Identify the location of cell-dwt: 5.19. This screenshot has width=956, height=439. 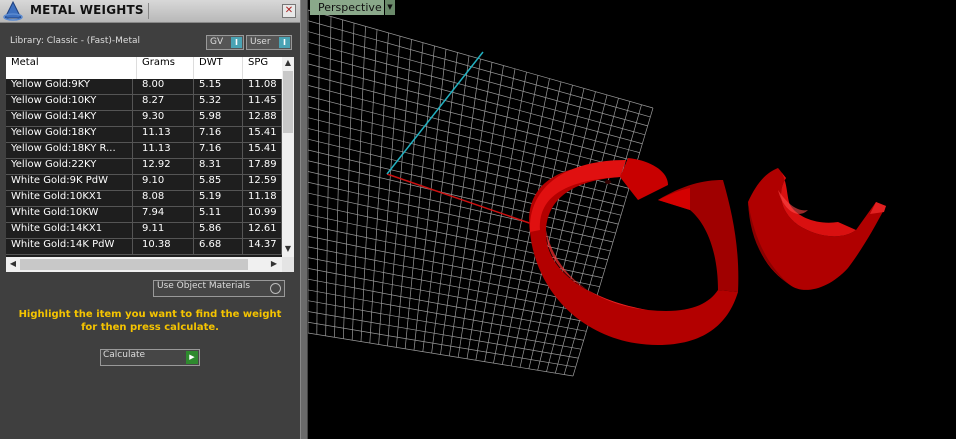
(218, 198).